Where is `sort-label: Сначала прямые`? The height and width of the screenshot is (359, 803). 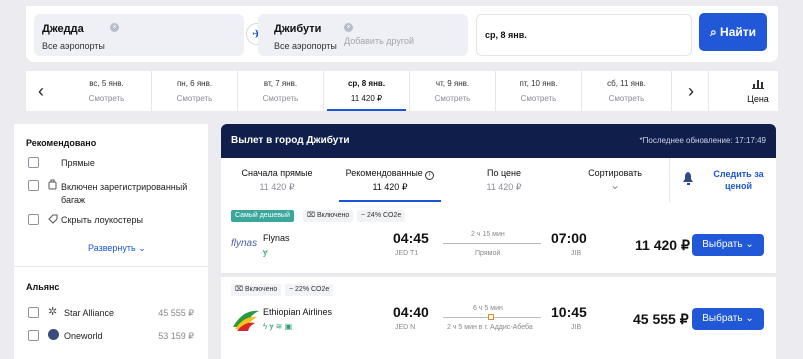 sort-label: Сначала прямые is located at coordinates (277, 173).